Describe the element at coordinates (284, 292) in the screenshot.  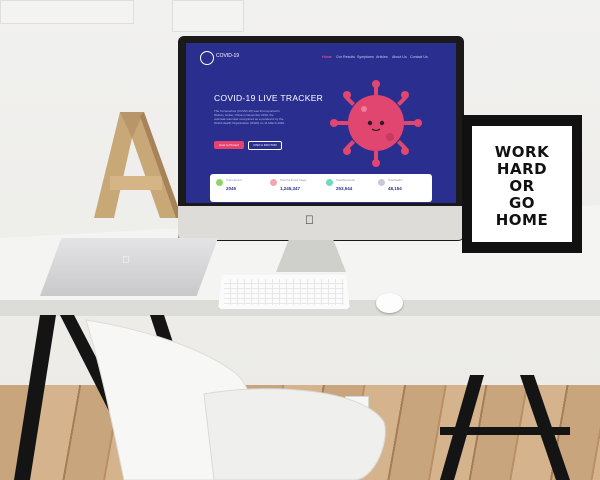
I see `keyboard-keys` at that location.